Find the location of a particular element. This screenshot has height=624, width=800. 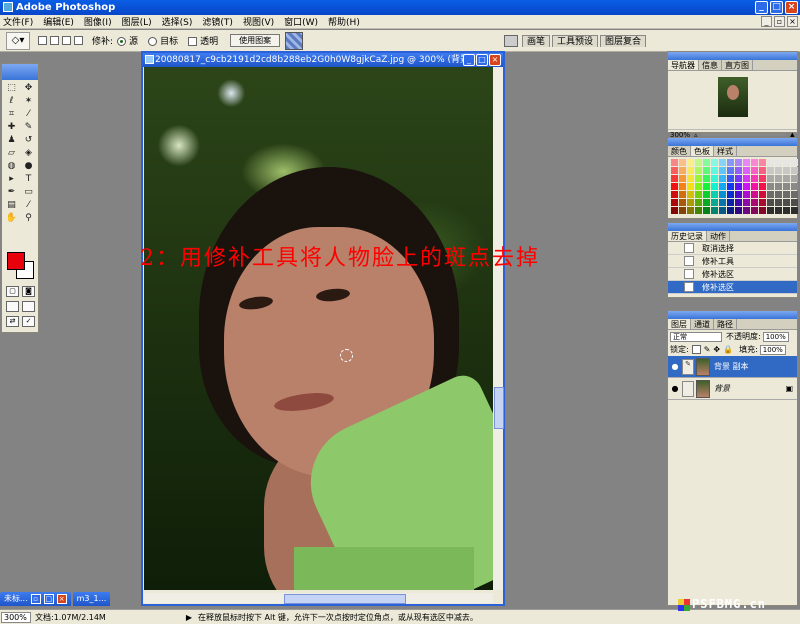

visibility-eye-icon: ● is located at coordinates (675, 388).